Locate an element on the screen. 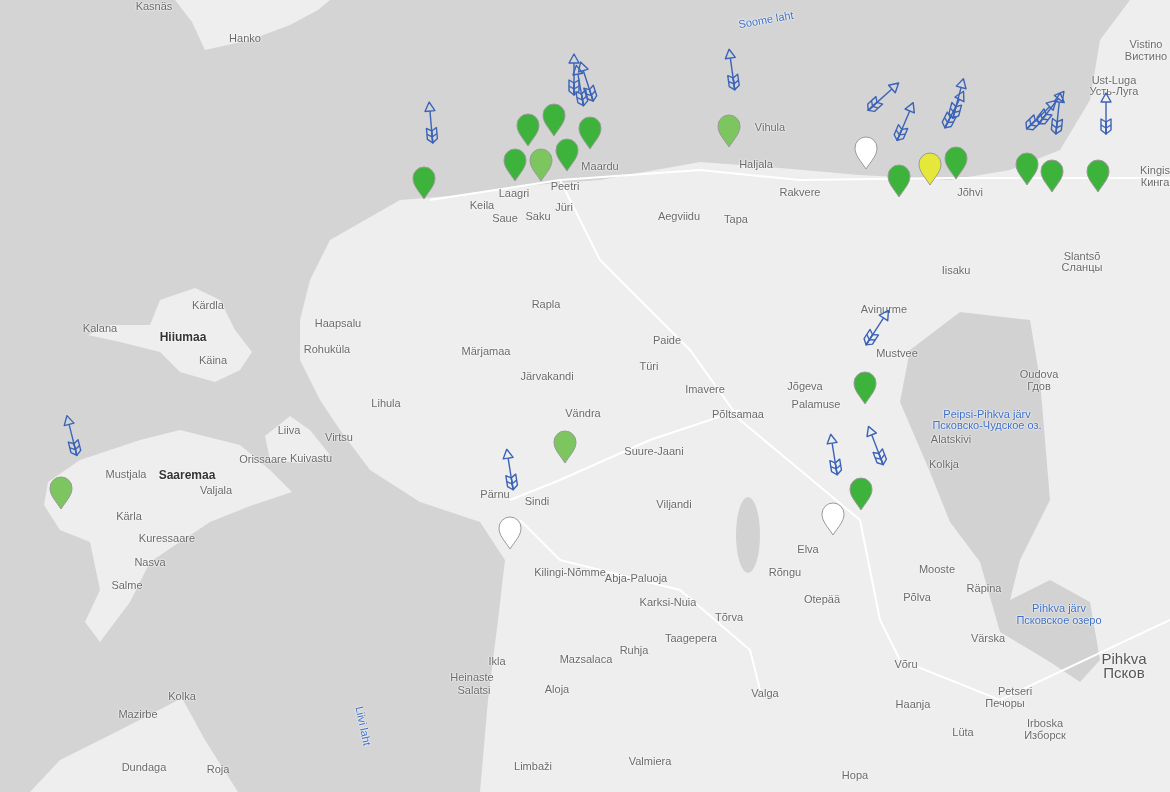 The width and height of the screenshot is (1170, 792). place-label: Nasva is located at coordinates (150, 562).